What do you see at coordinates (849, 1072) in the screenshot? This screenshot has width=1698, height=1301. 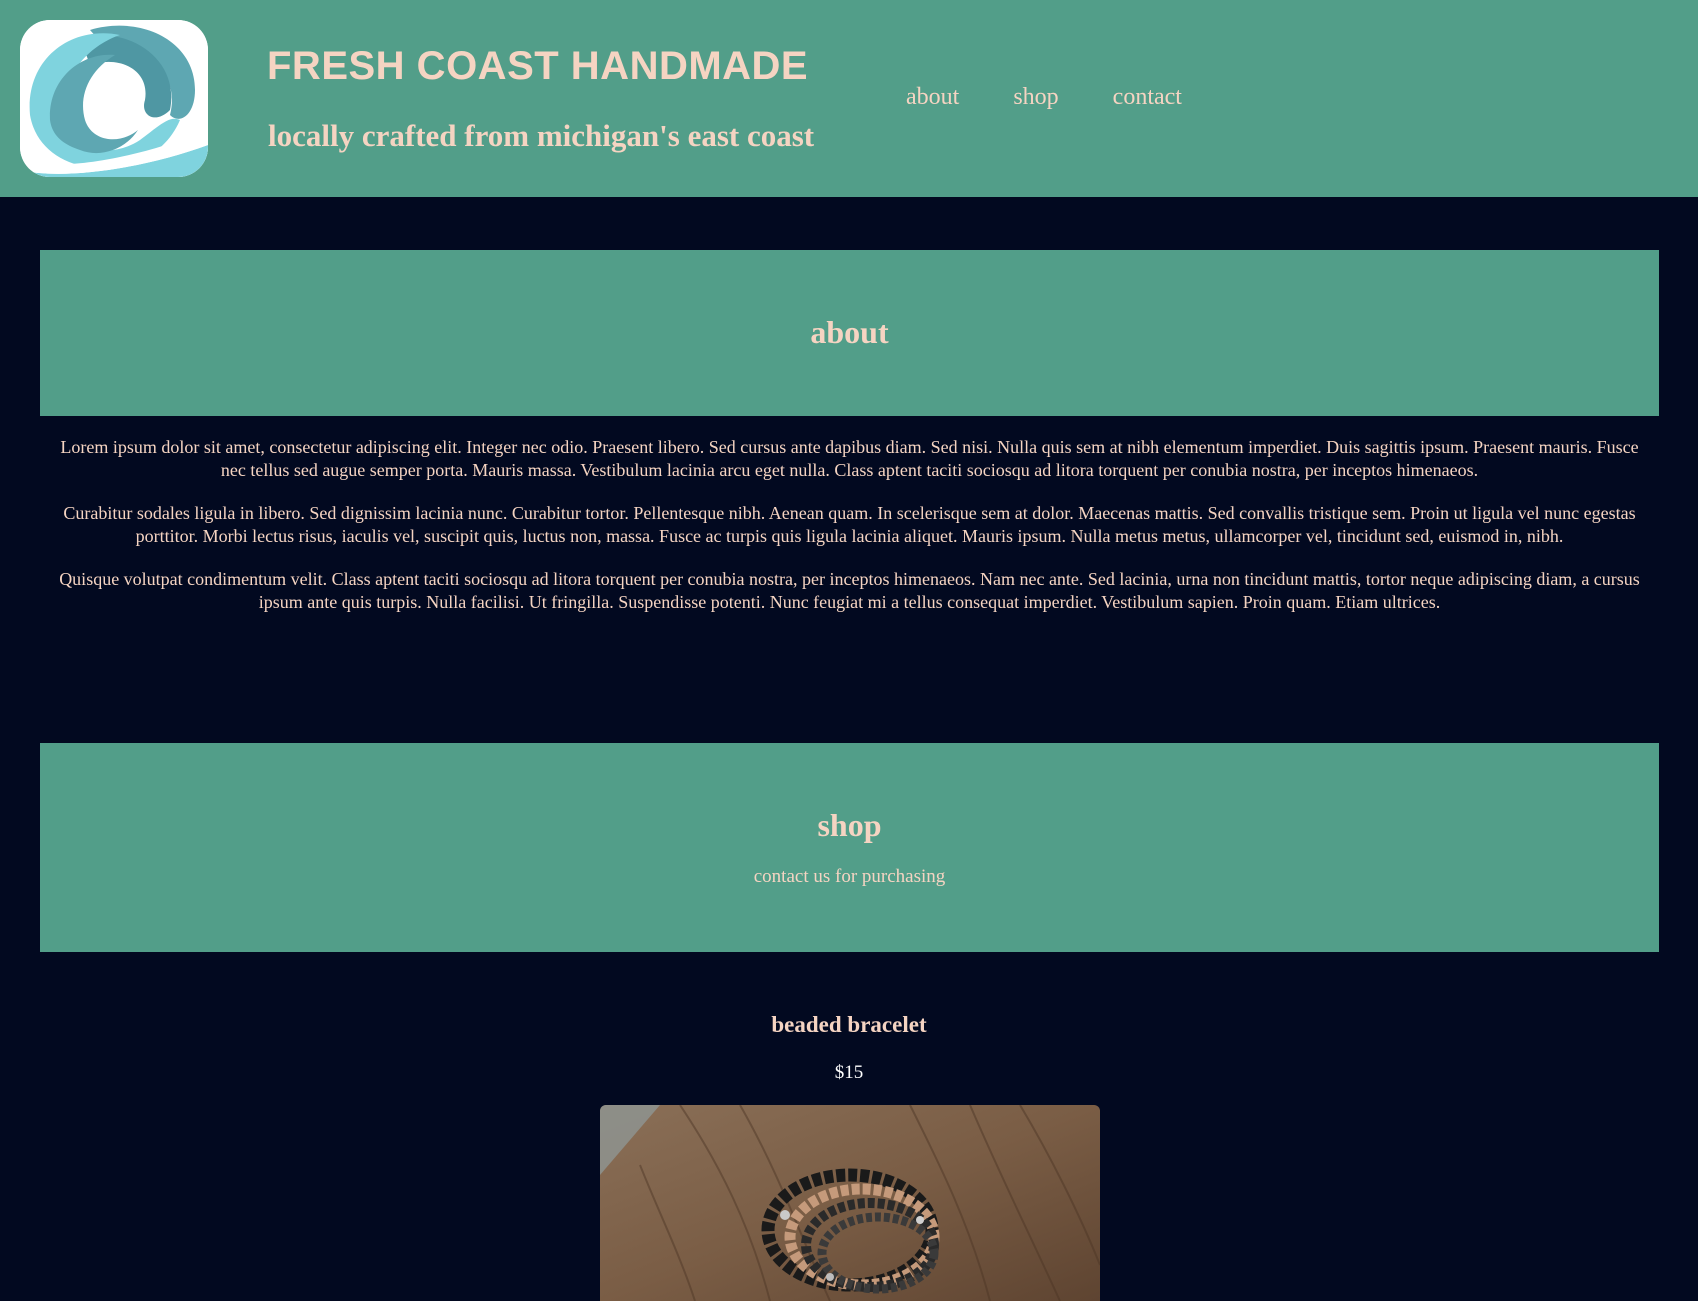 I see `product-price: $15` at bounding box center [849, 1072].